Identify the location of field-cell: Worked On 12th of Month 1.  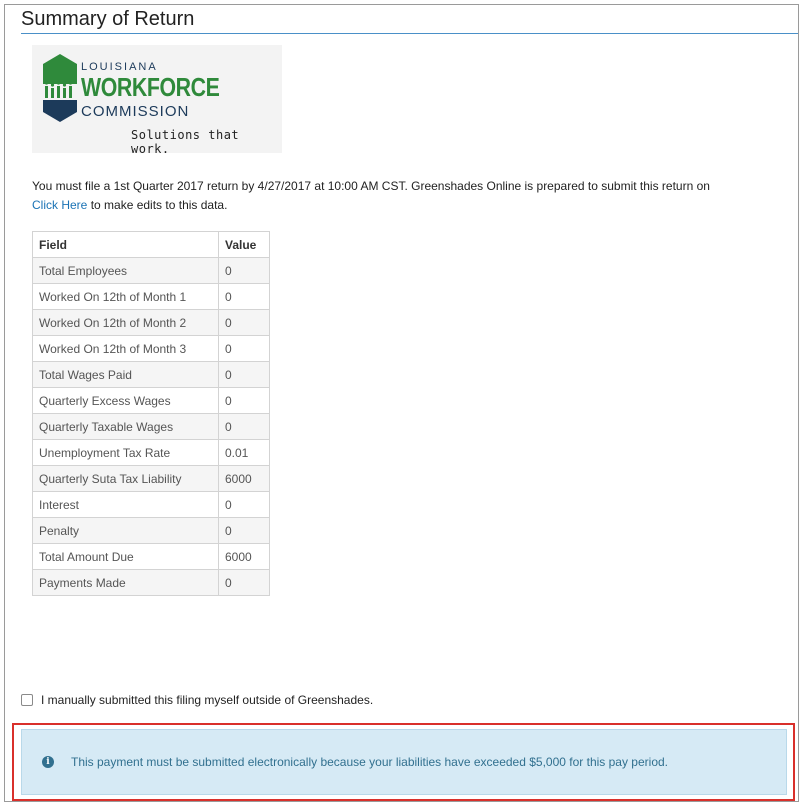
(125, 296).